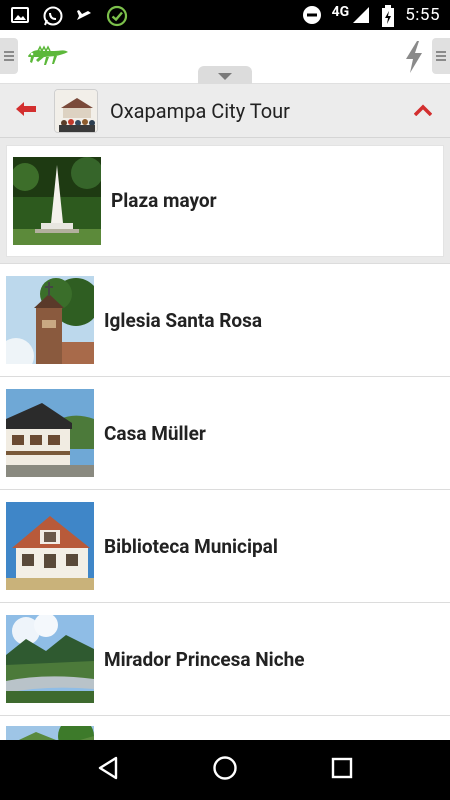 The width and height of the screenshot is (450, 800). I want to click on image-icon, so click(20, 15).